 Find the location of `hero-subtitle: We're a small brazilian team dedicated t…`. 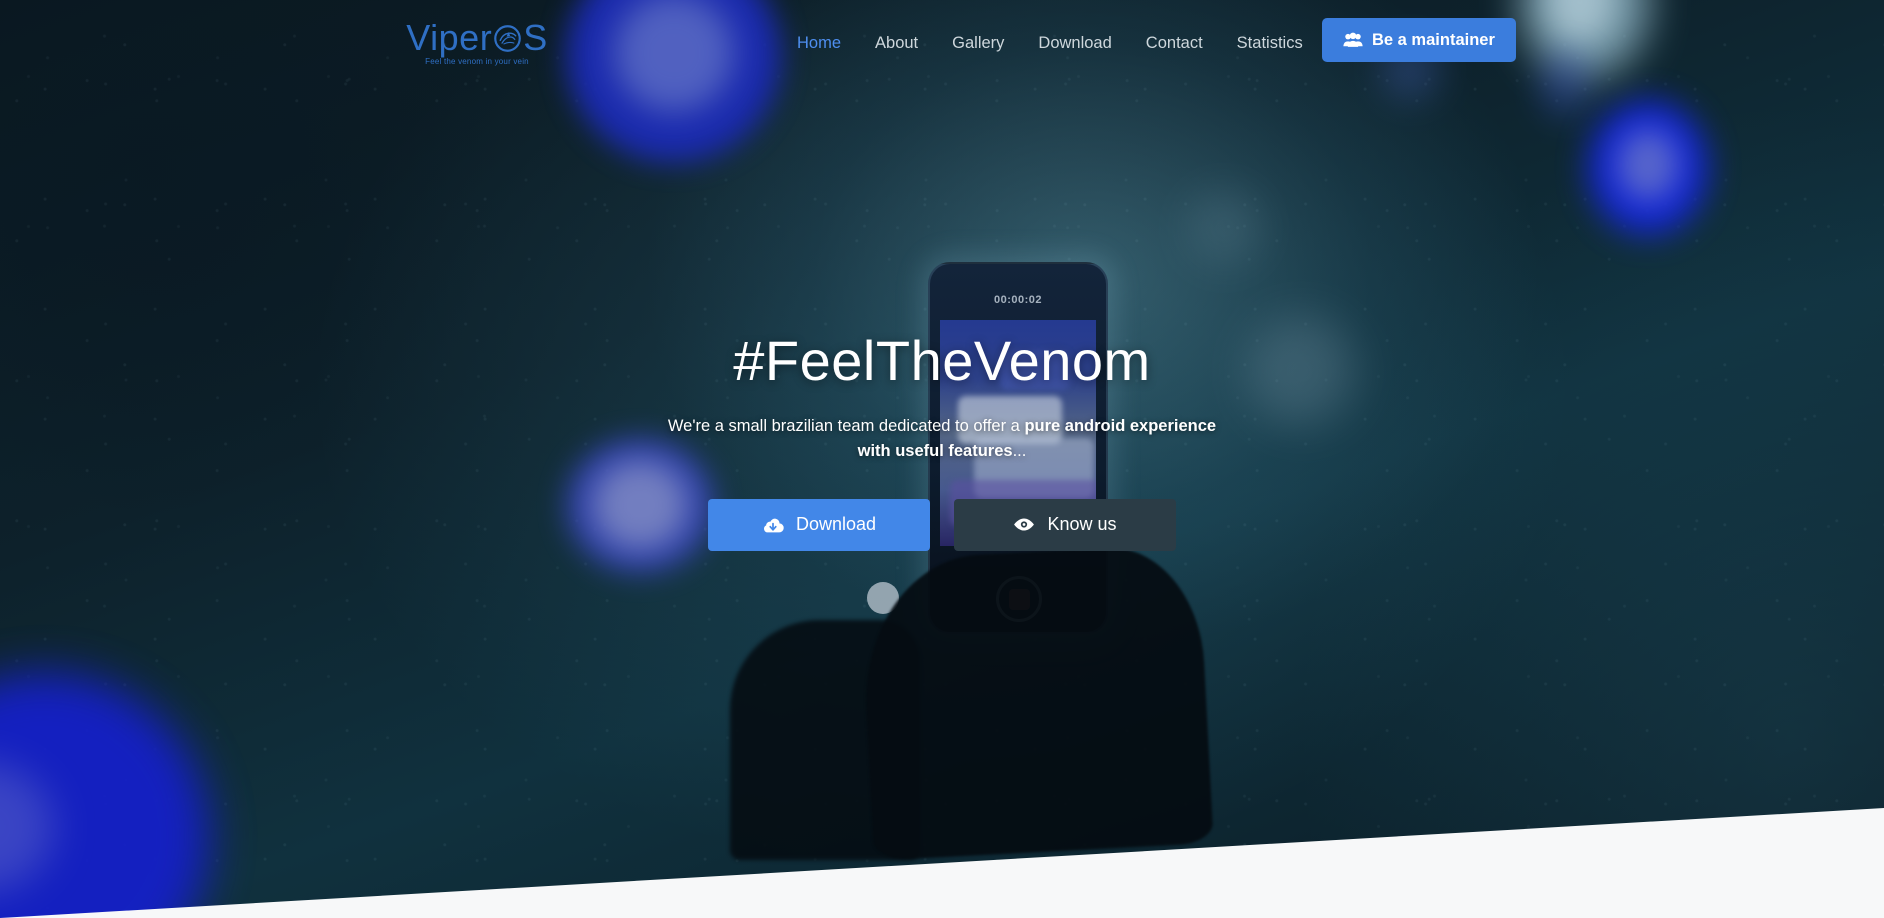

hero-subtitle: We're a small brazilian team dedicated t… is located at coordinates (942, 439).